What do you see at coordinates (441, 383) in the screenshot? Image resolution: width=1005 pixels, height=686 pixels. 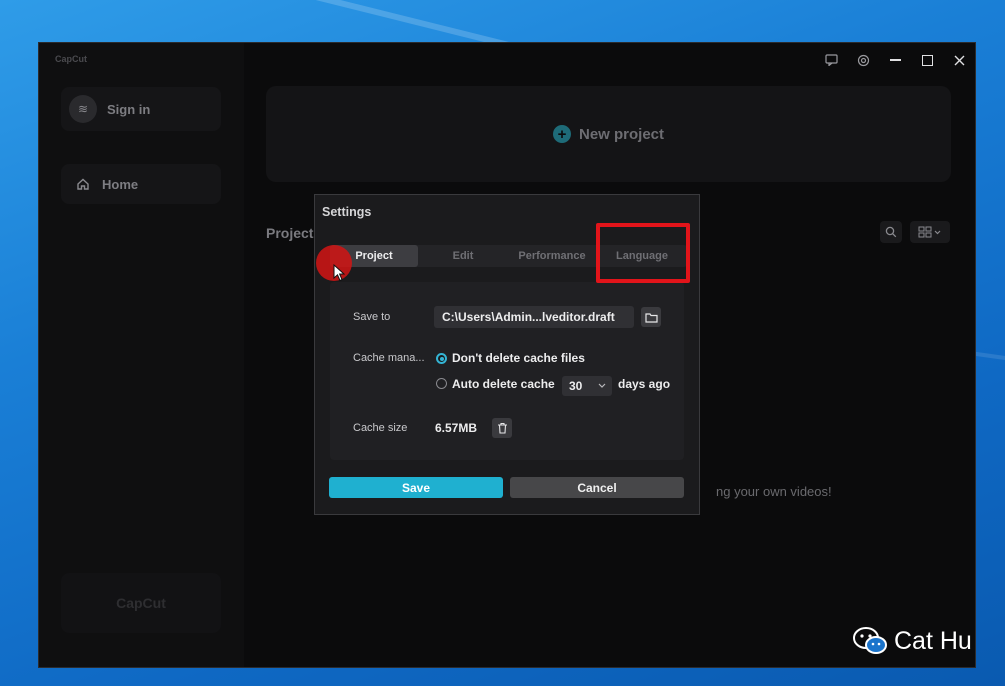 I see `radio-auto-delete-cache` at bounding box center [441, 383].